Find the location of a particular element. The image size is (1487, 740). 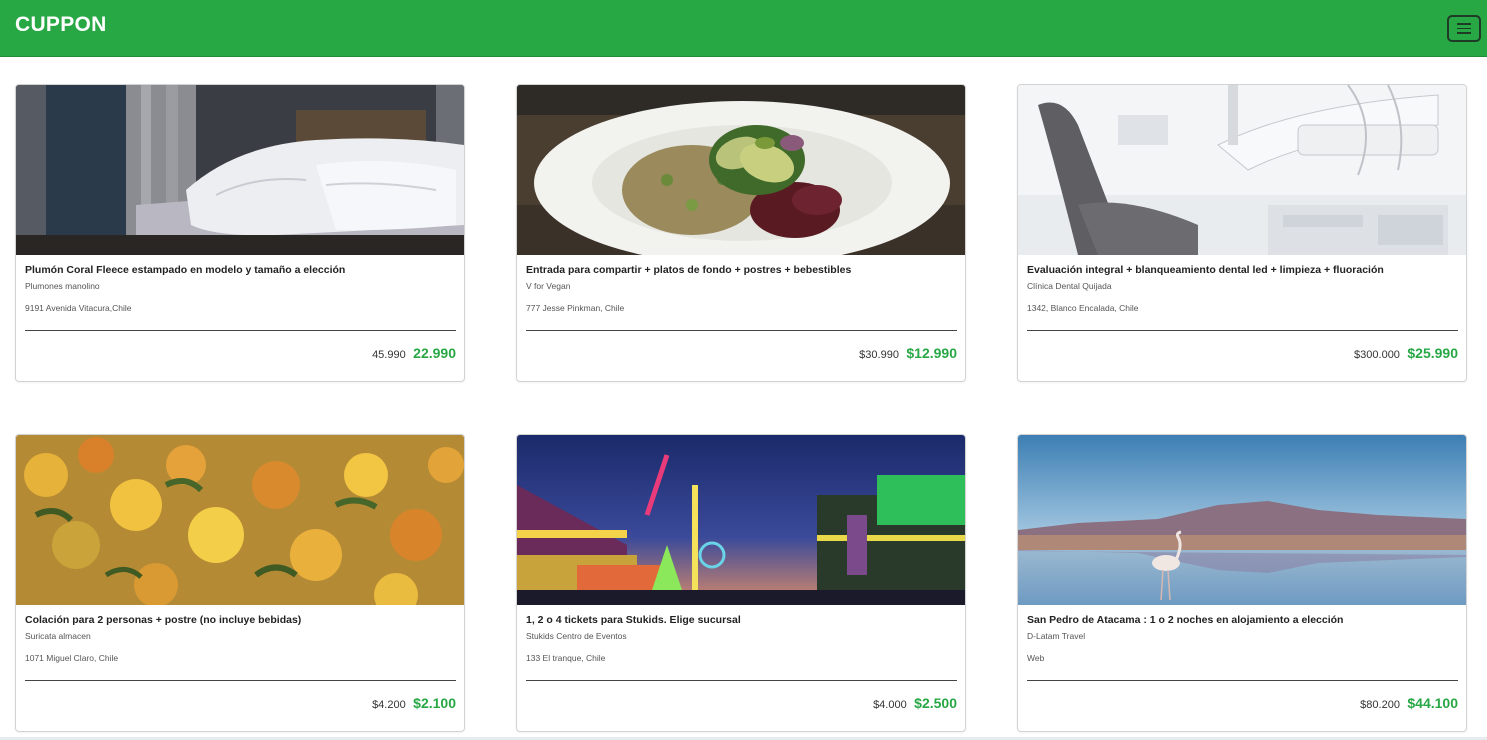

price-row: $4.000 $2.500 is located at coordinates (915, 704).